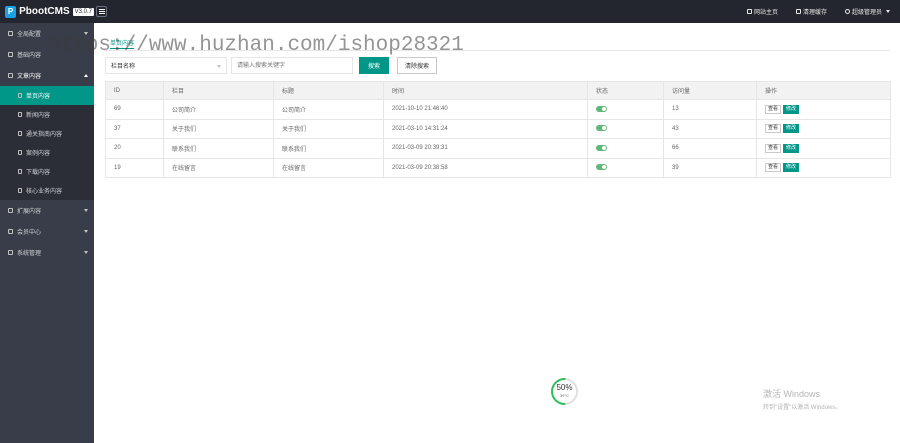  Describe the element at coordinates (218, 109) in the screenshot. I see `cell-column: 公司简介` at that location.